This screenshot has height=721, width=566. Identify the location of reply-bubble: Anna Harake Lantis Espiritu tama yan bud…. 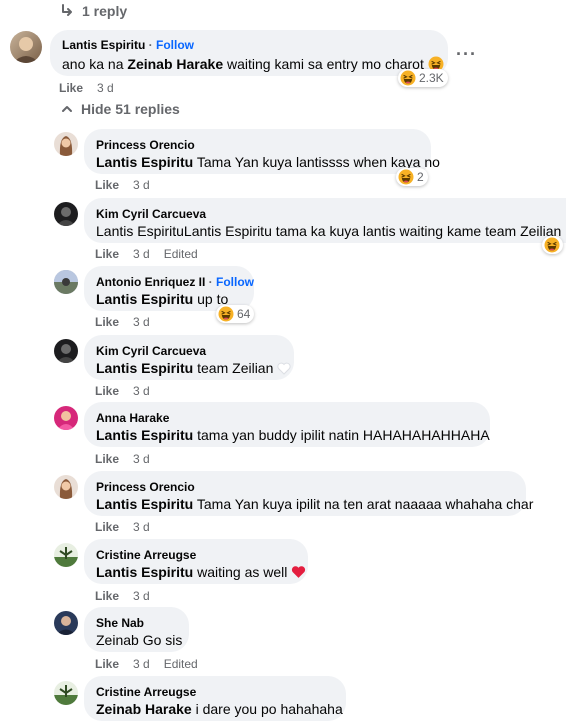
(287, 424).